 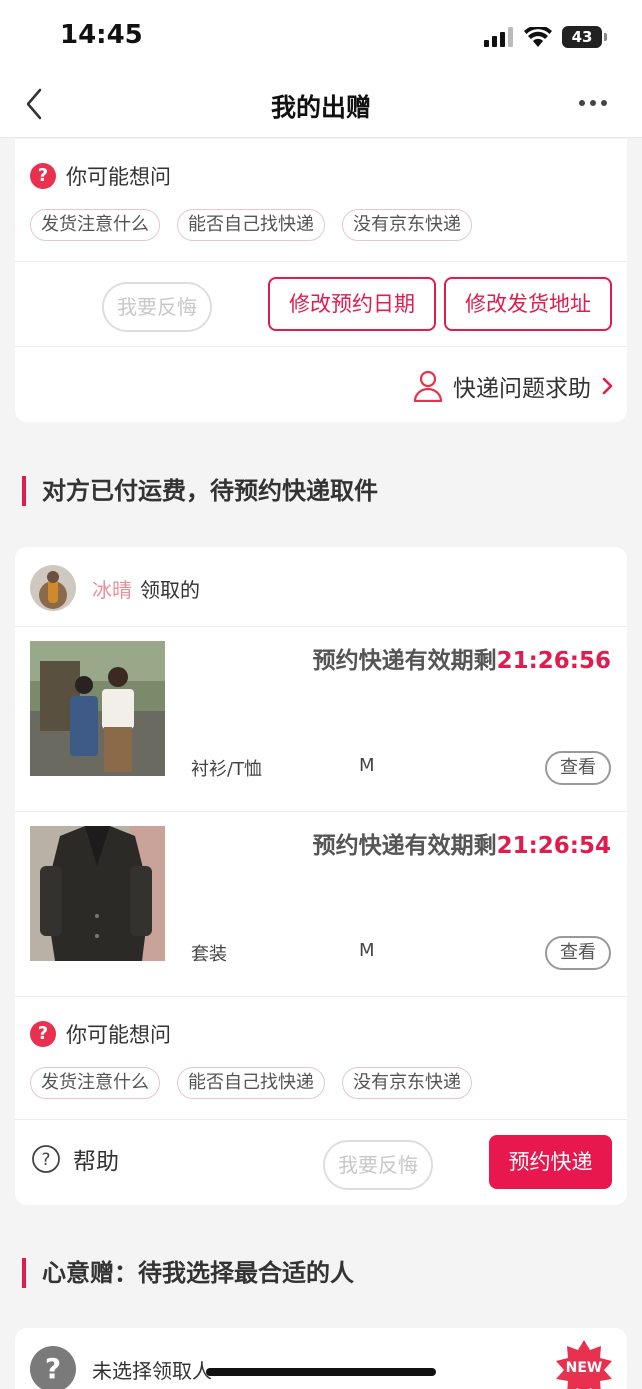 What do you see at coordinates (112, 588) in the screenshot?
I see `receiver-name: 冰晴` at bounding box center [112, 588].